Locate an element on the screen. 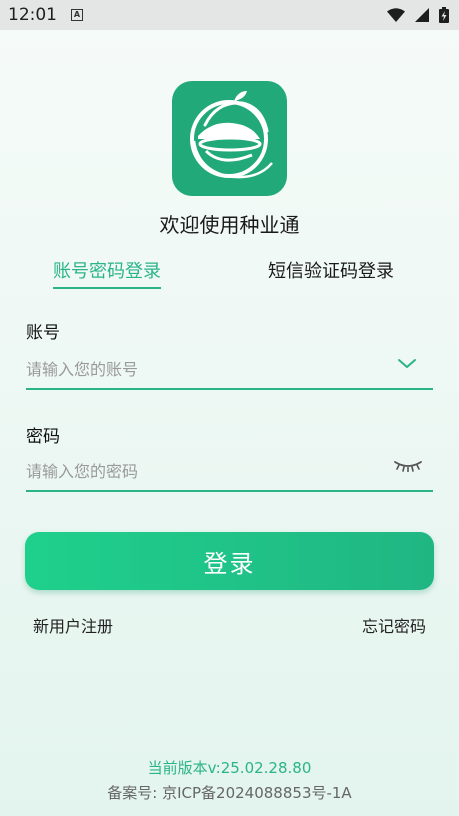 The width and height of the screenshot is (459, 816). status-time: 12:01 is located at coordinates (32, 15).